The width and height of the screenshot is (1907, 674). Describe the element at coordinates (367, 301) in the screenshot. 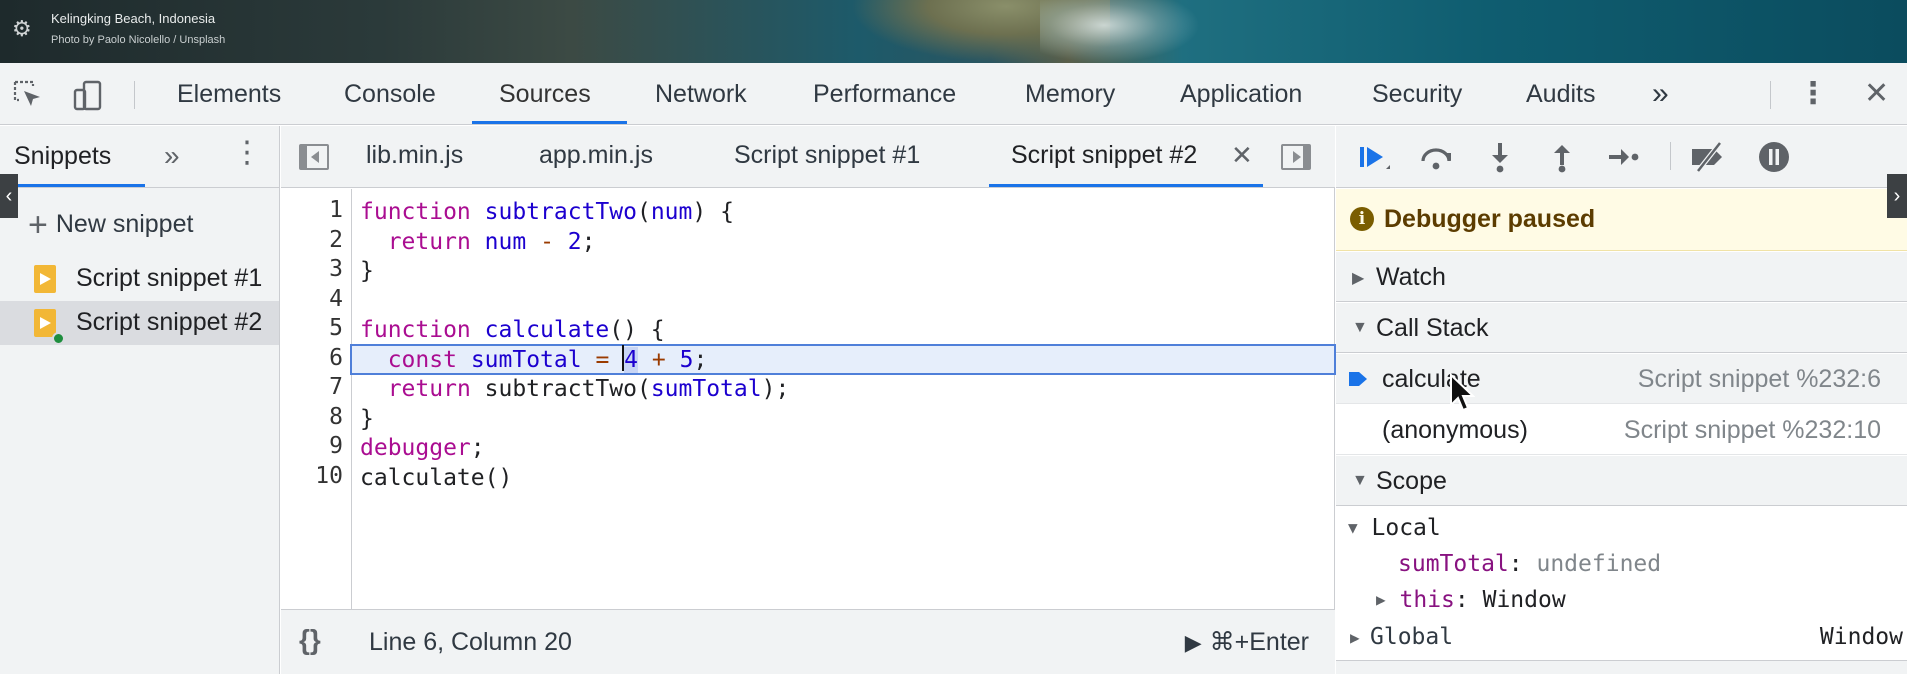

I see `code-line` at that location.